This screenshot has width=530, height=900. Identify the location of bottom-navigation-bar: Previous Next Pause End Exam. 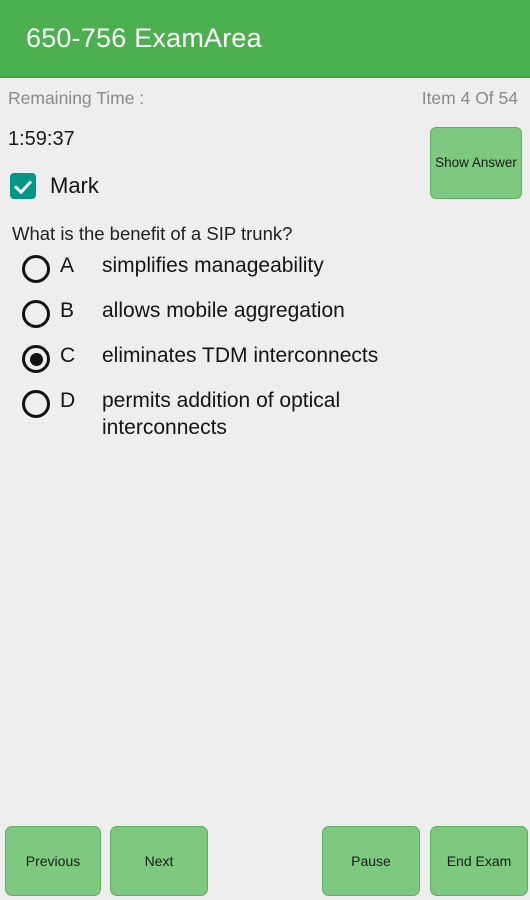
(265, 860).